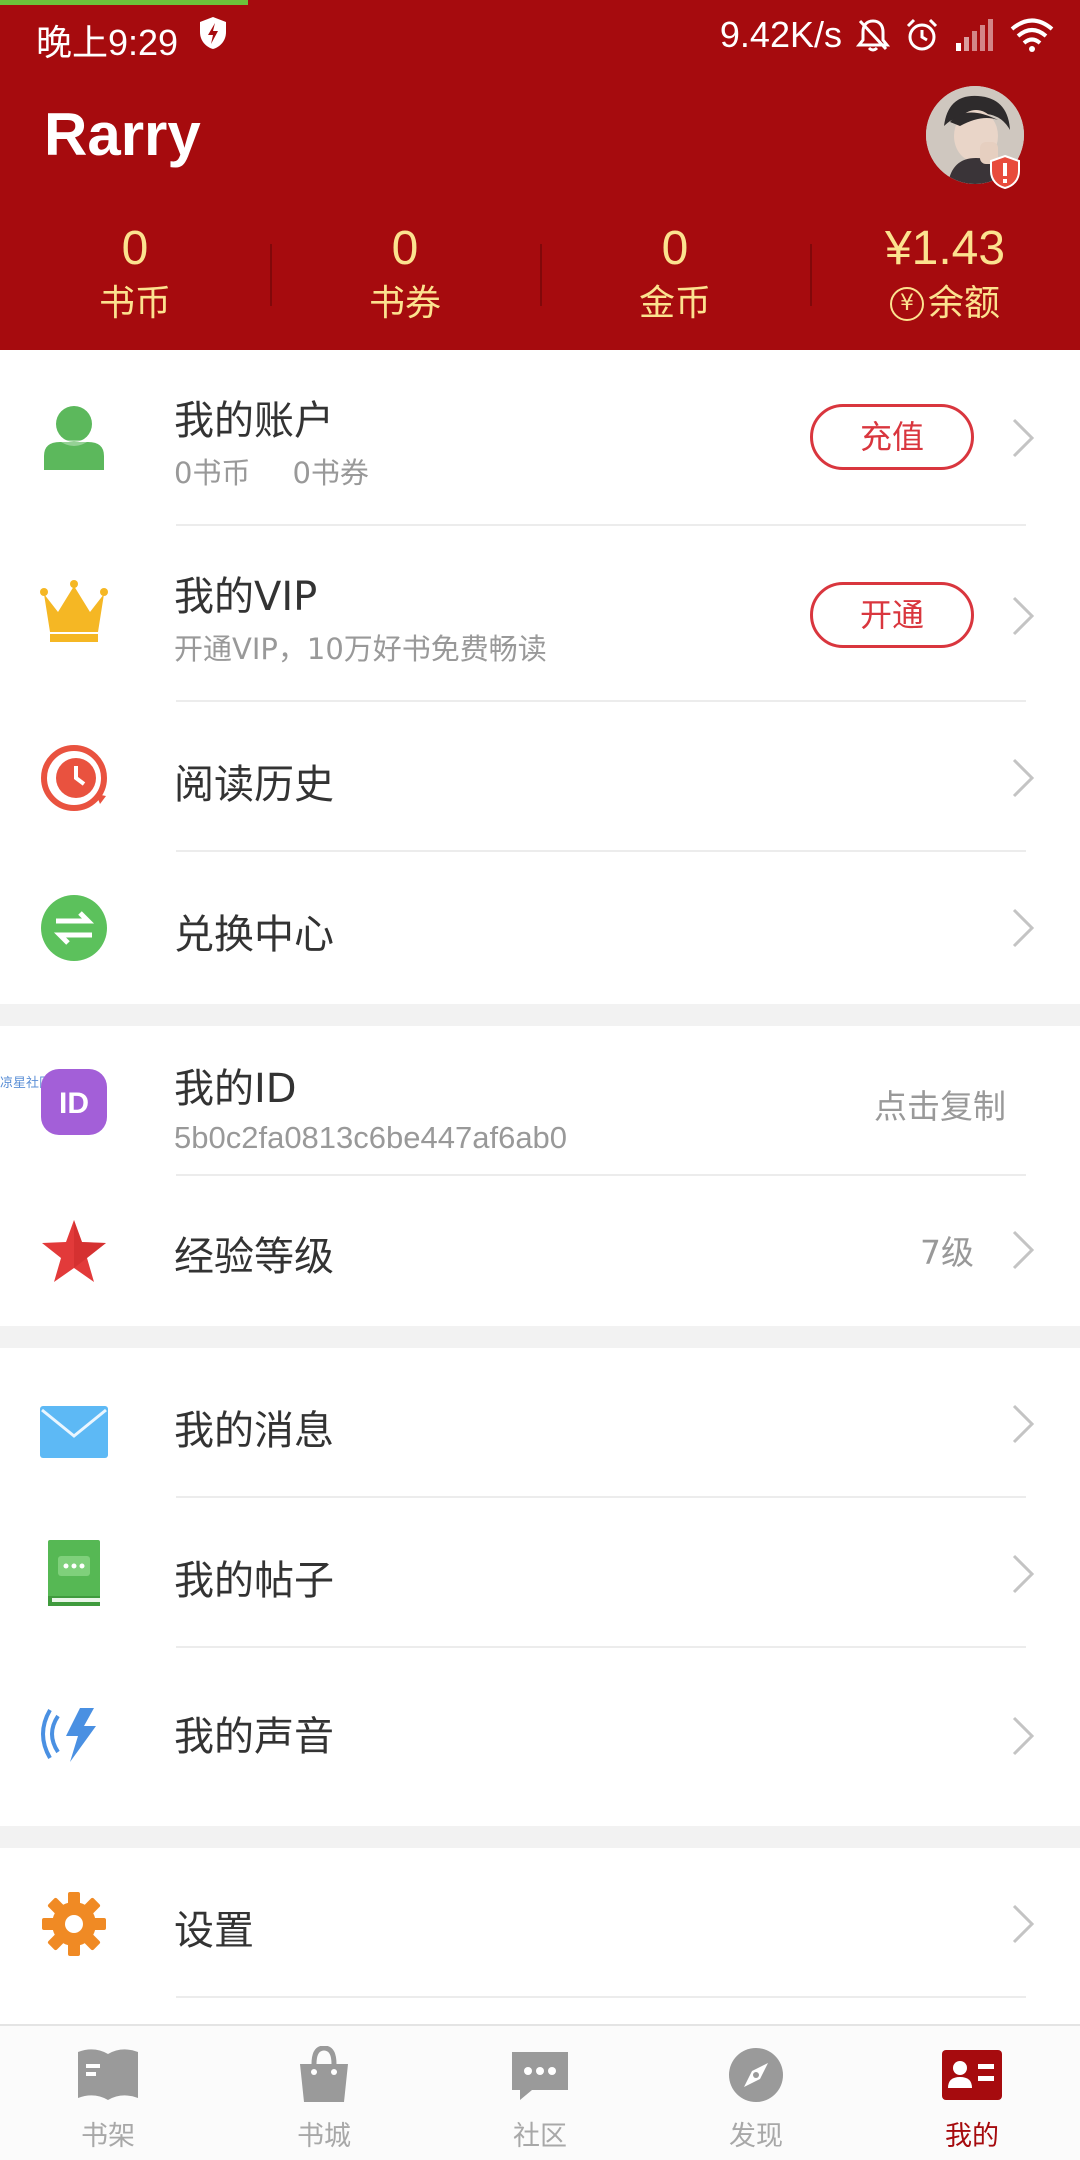  I want to click on svg-text: ID, so click(74, 1103).